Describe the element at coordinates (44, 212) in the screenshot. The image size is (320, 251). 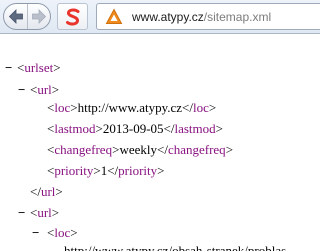
I see `url-tag-2: url` at that location.